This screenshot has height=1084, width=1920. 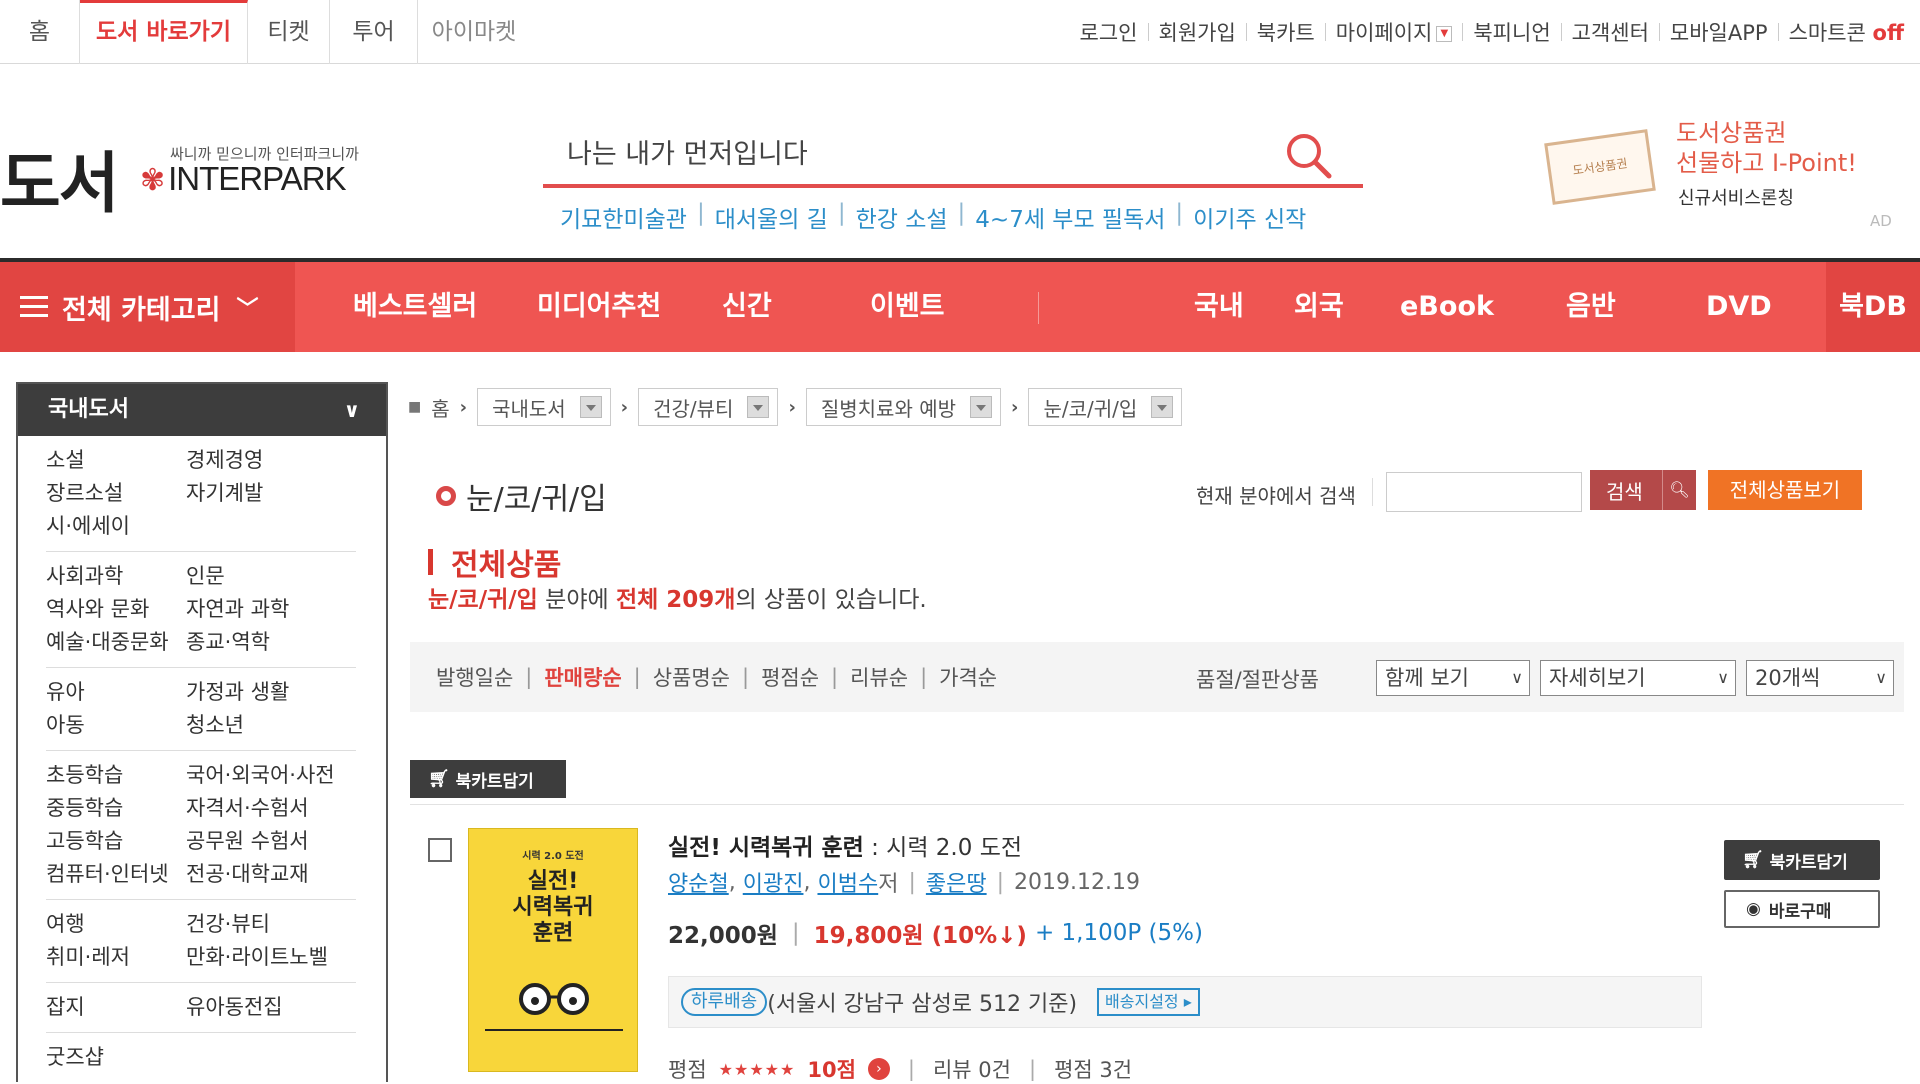 I want to click on sidebar-category-link: 시·에세이, so click(x=116, y=526).